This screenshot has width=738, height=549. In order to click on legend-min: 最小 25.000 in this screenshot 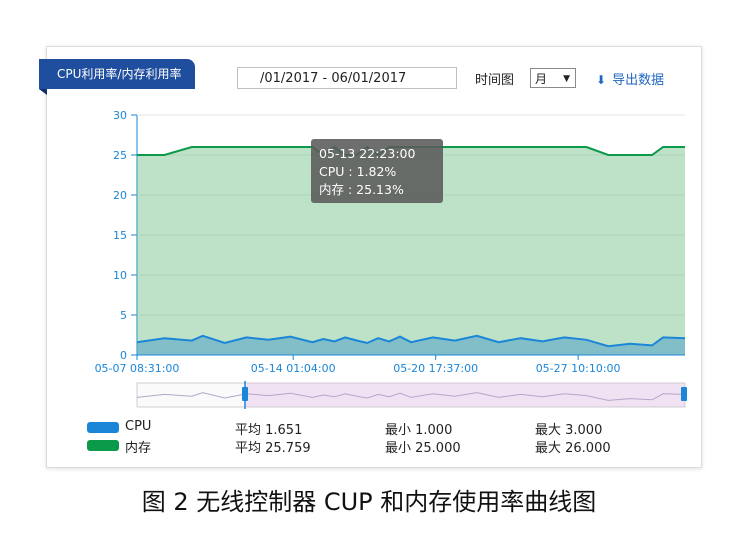, I will do `click(423, 448)`.